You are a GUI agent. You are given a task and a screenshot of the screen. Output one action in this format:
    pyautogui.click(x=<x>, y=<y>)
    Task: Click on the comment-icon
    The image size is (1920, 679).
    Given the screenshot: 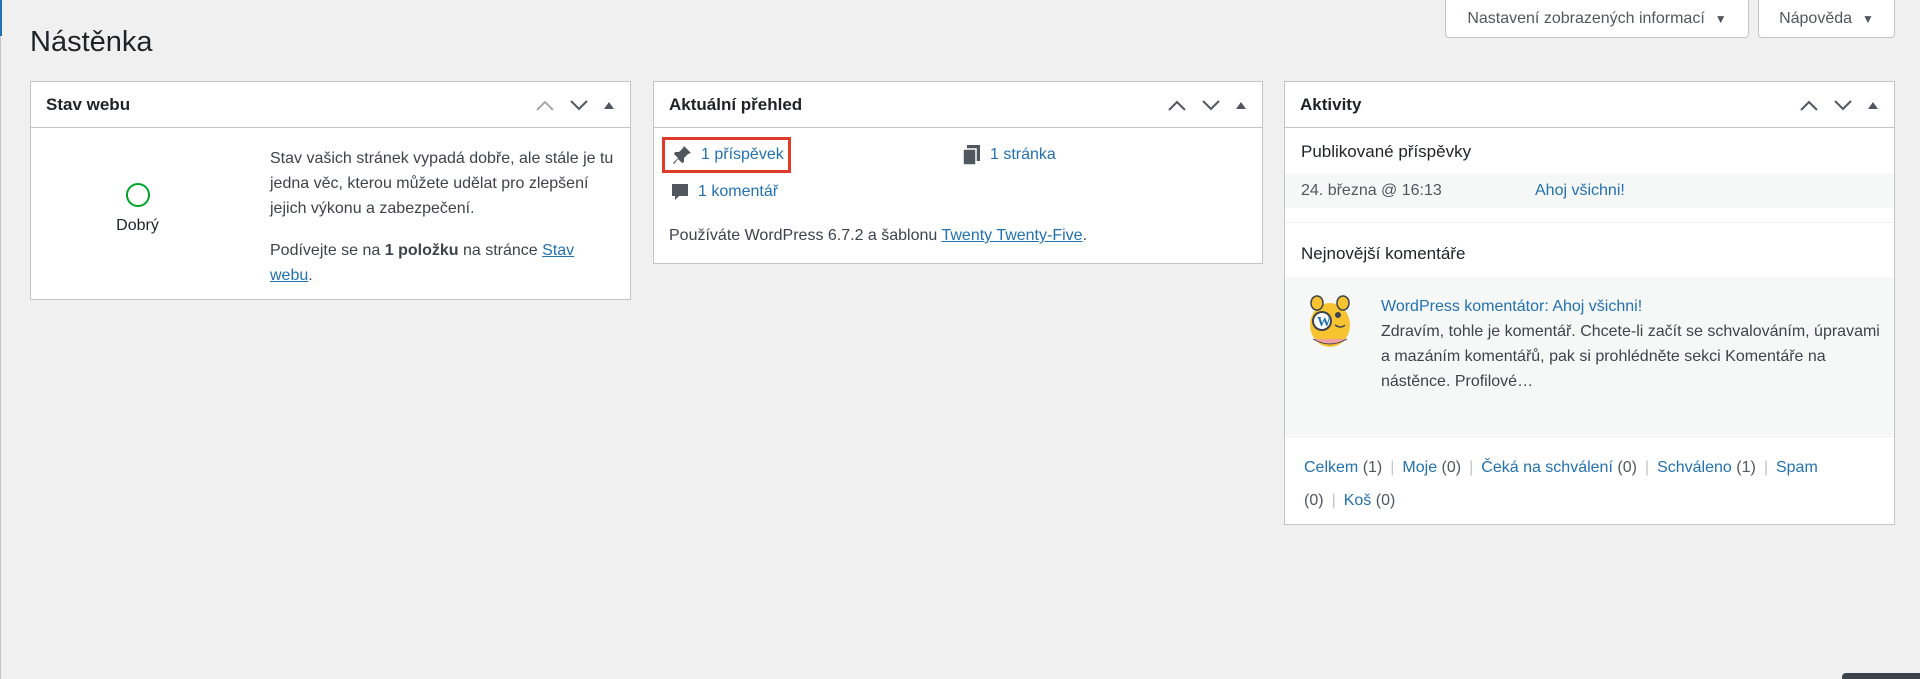 What is the action you would take?
    pyautogui.click(x=680, y=192)
    